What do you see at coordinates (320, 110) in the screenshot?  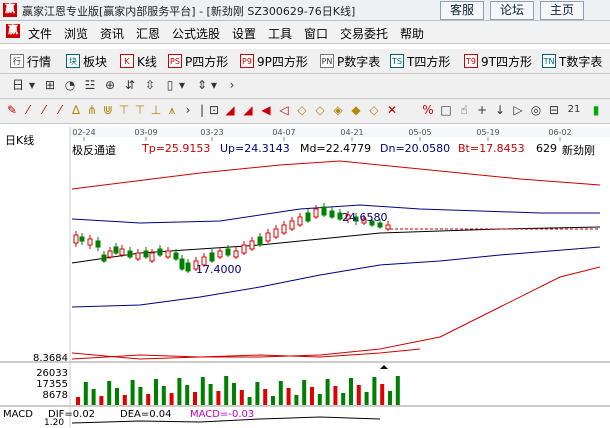 I see `diamond-icon-2: ◇` at bounding box center [320, 110].